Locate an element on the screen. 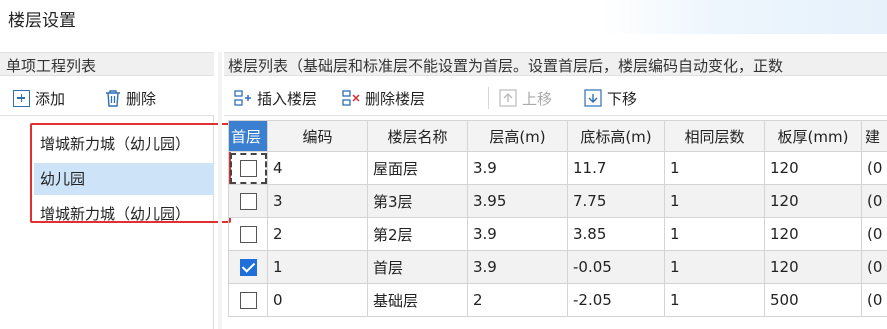  move-up-icon is located at coordinates (508, 98).